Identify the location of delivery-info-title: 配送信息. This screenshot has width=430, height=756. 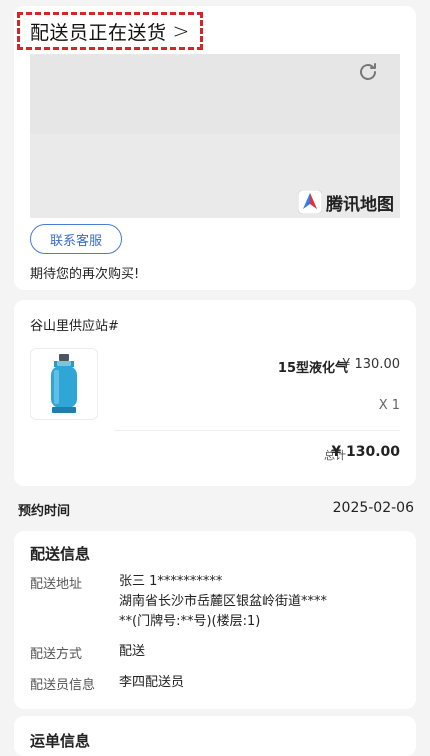
(60, 554).